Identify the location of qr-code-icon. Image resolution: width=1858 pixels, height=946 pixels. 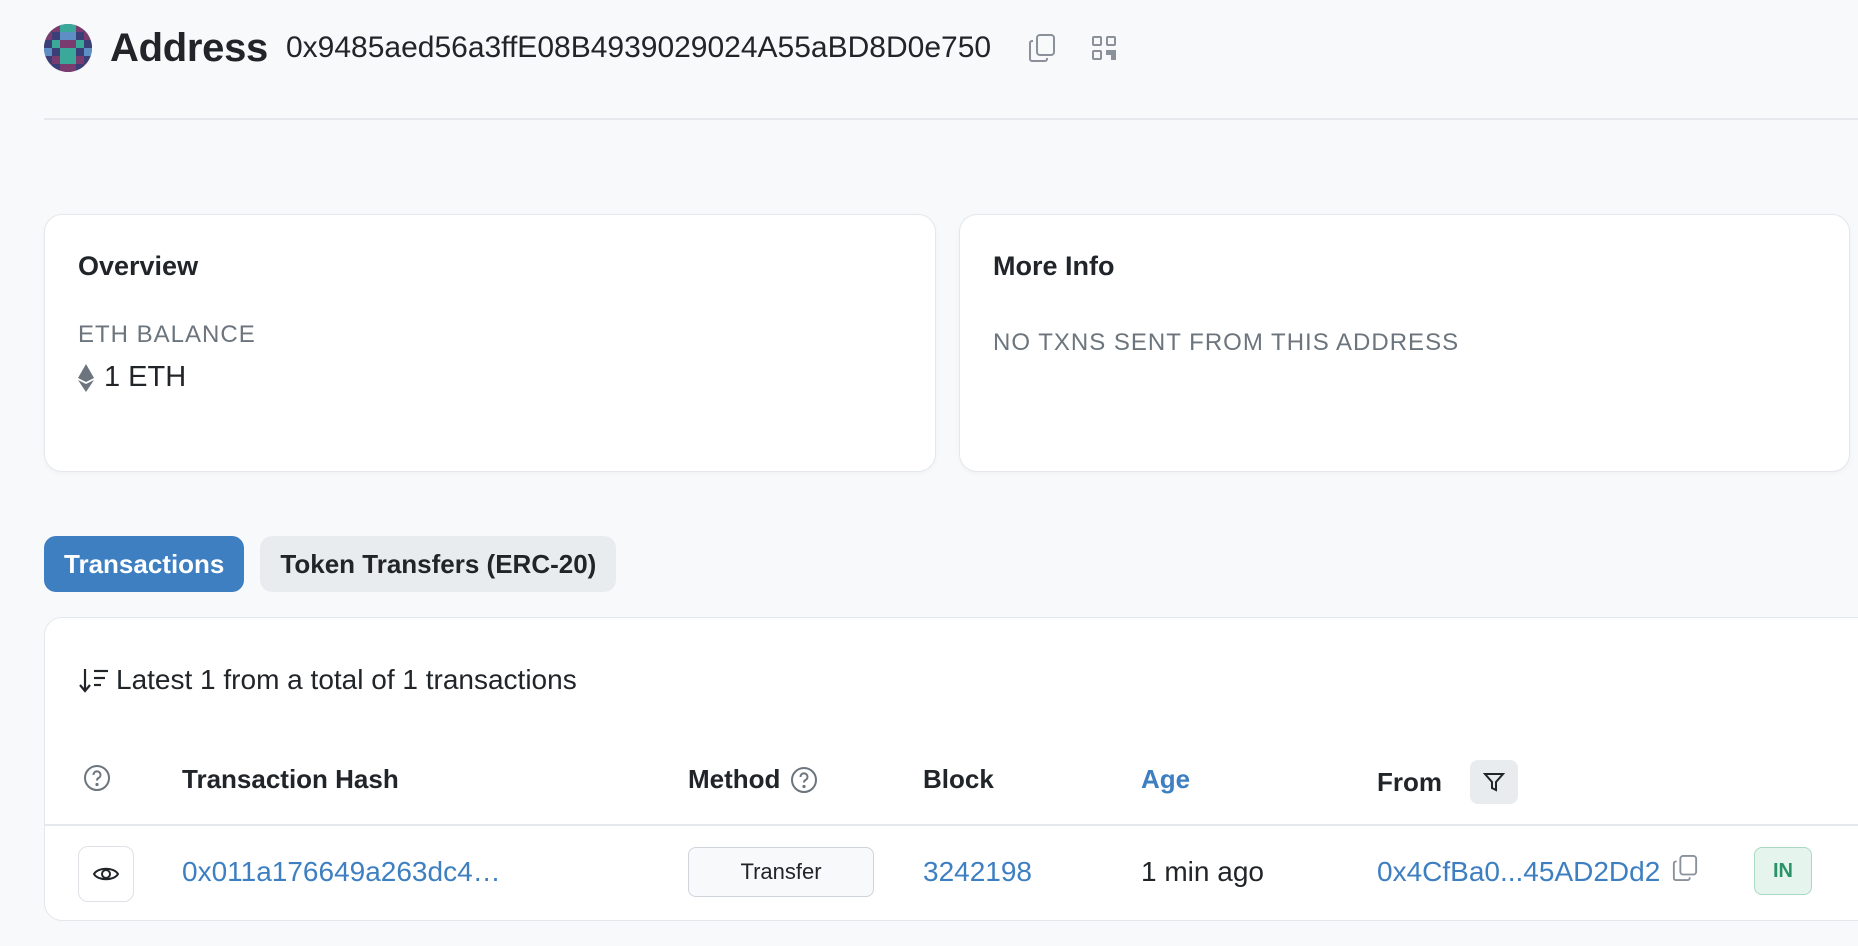
(1104, 48).